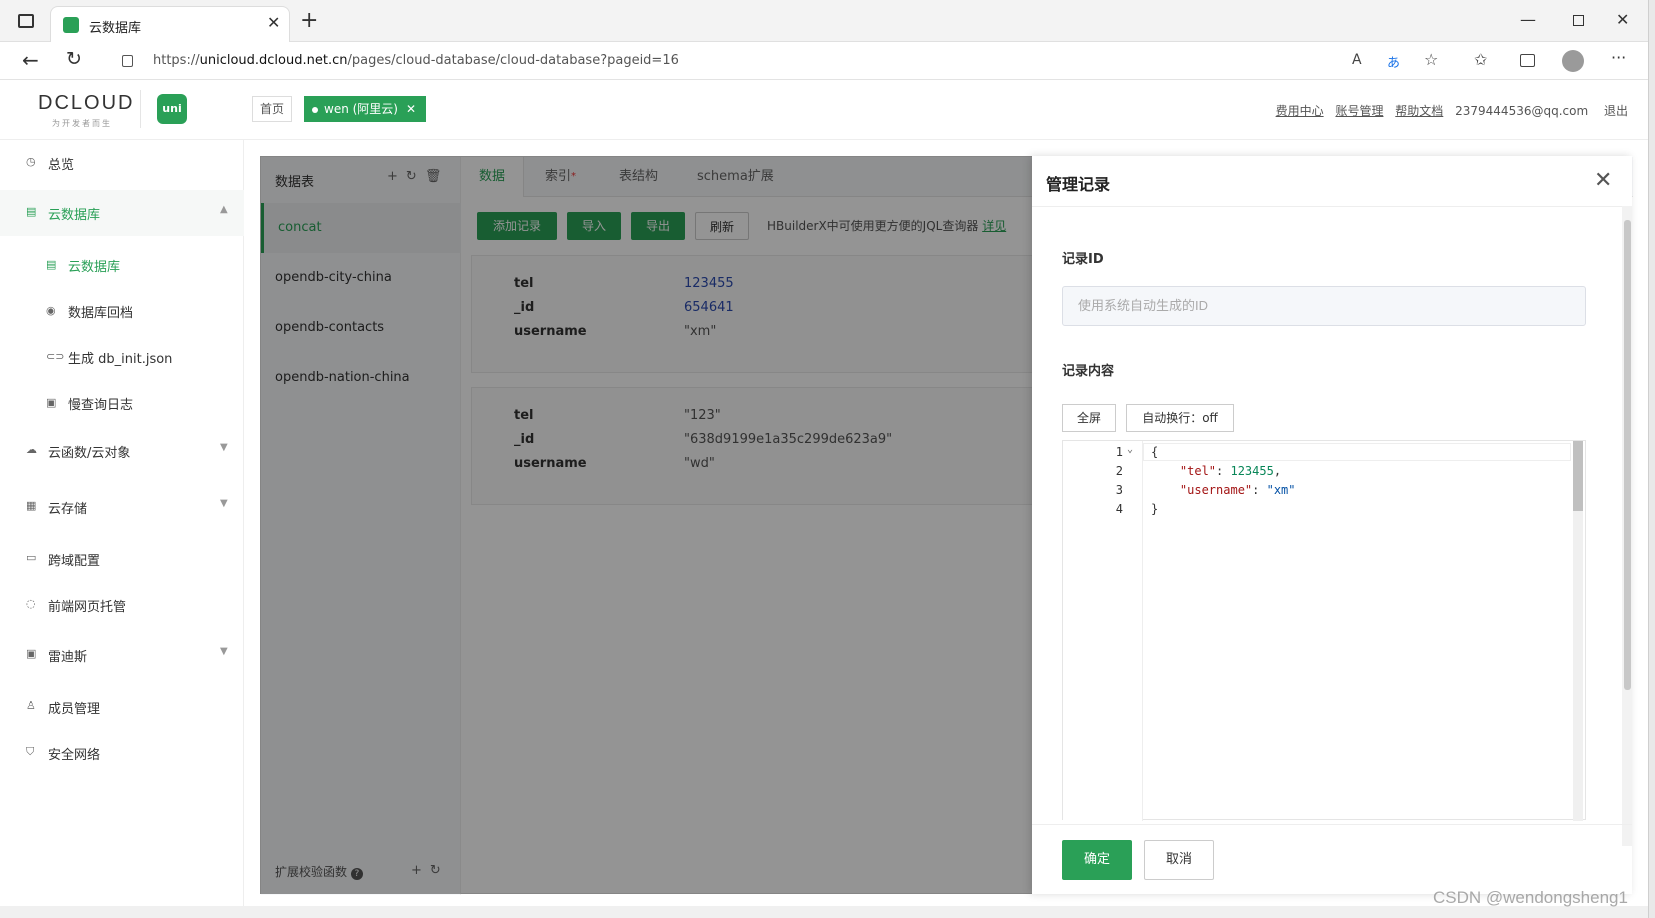 Image resolution: width=1655 pixels, height=918 pixels. What do you see at coordinates (122, 311) in the screenshot?
I see `sidebar-sub-rollback: ◉ 数据库回档` at bounding box center [122, 311].